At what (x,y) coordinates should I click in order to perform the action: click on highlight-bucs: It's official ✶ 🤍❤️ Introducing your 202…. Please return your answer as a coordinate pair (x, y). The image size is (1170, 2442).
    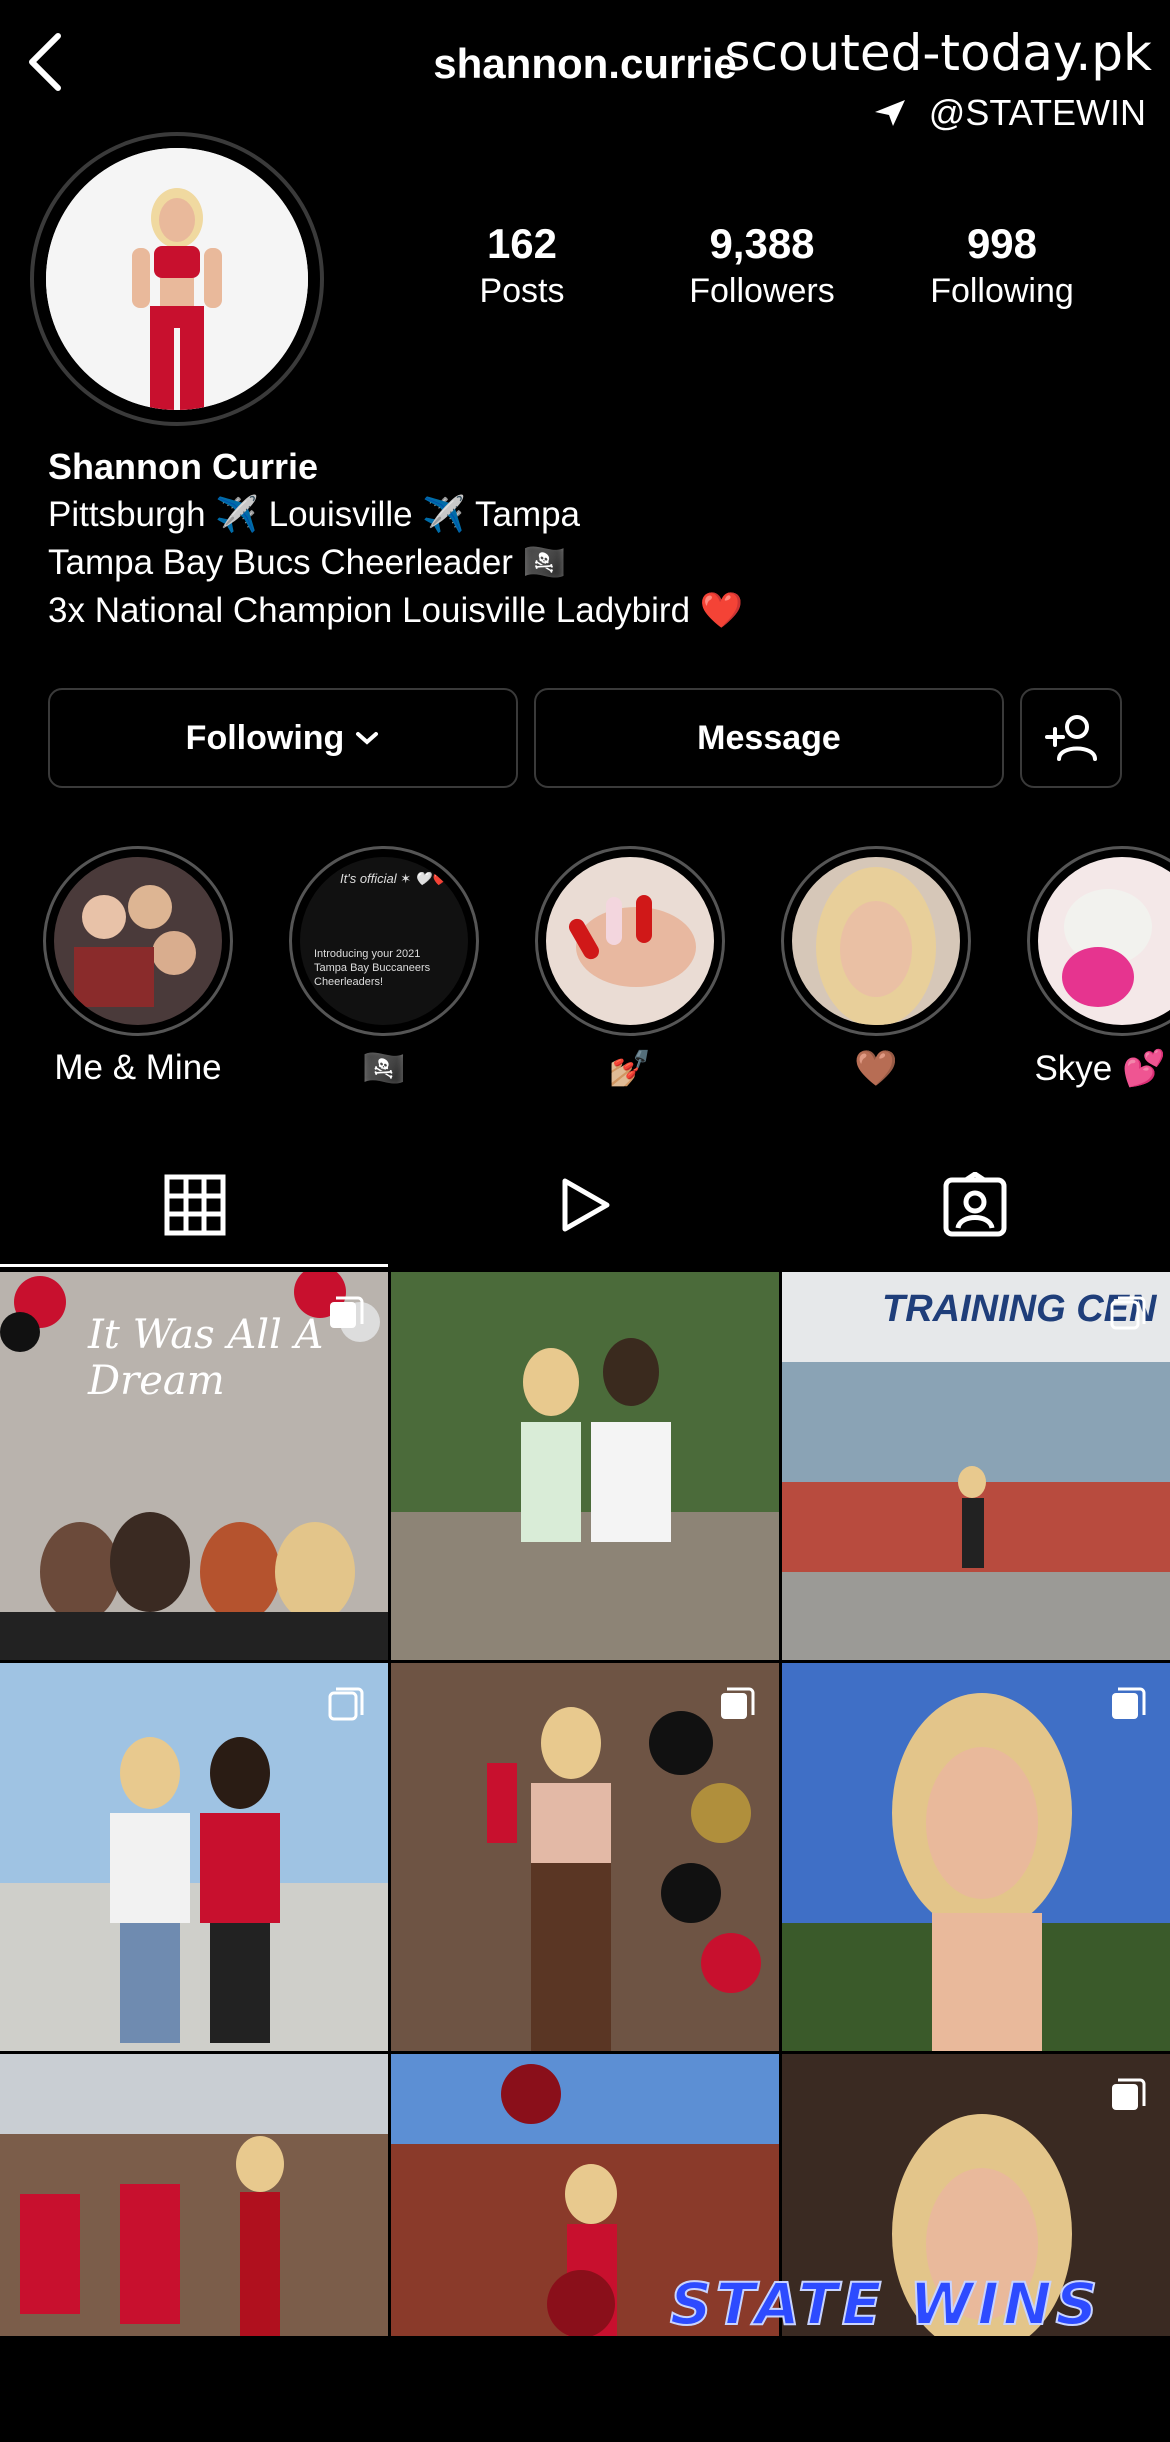
    Looking at the image, I should click on (384, 941).